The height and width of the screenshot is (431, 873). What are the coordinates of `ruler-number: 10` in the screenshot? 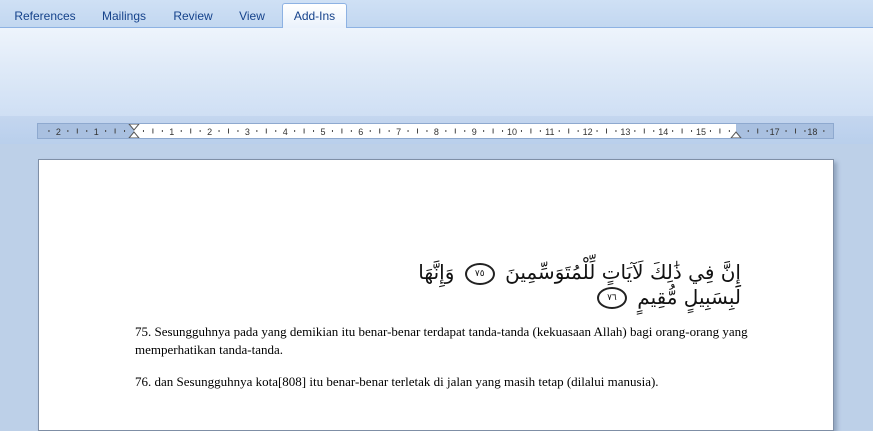 It's located at (512, 132).